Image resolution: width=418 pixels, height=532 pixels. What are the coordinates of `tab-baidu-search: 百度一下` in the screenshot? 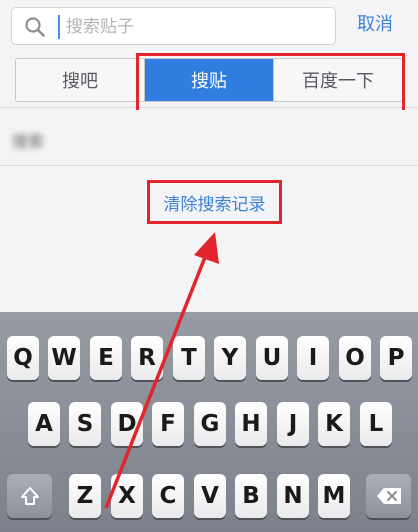 It's located at (338, 80).